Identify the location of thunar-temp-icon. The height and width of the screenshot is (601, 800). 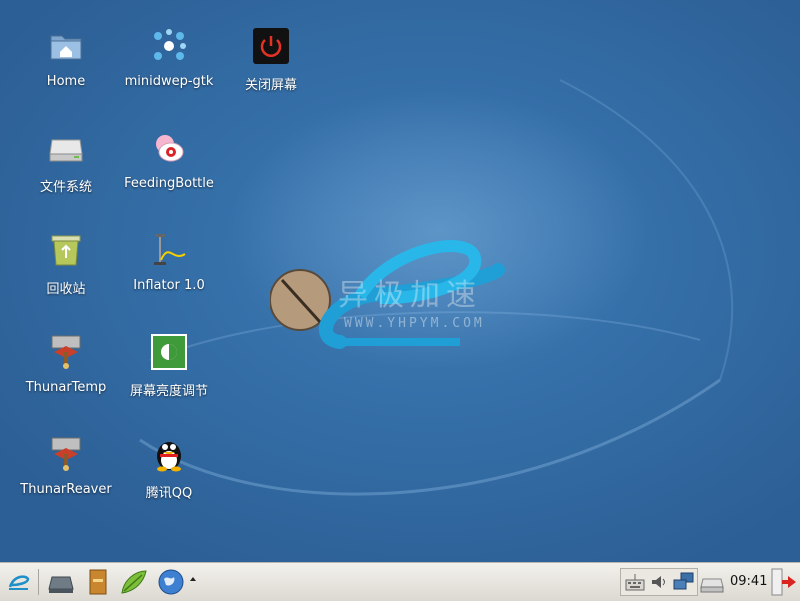
(66, 352).